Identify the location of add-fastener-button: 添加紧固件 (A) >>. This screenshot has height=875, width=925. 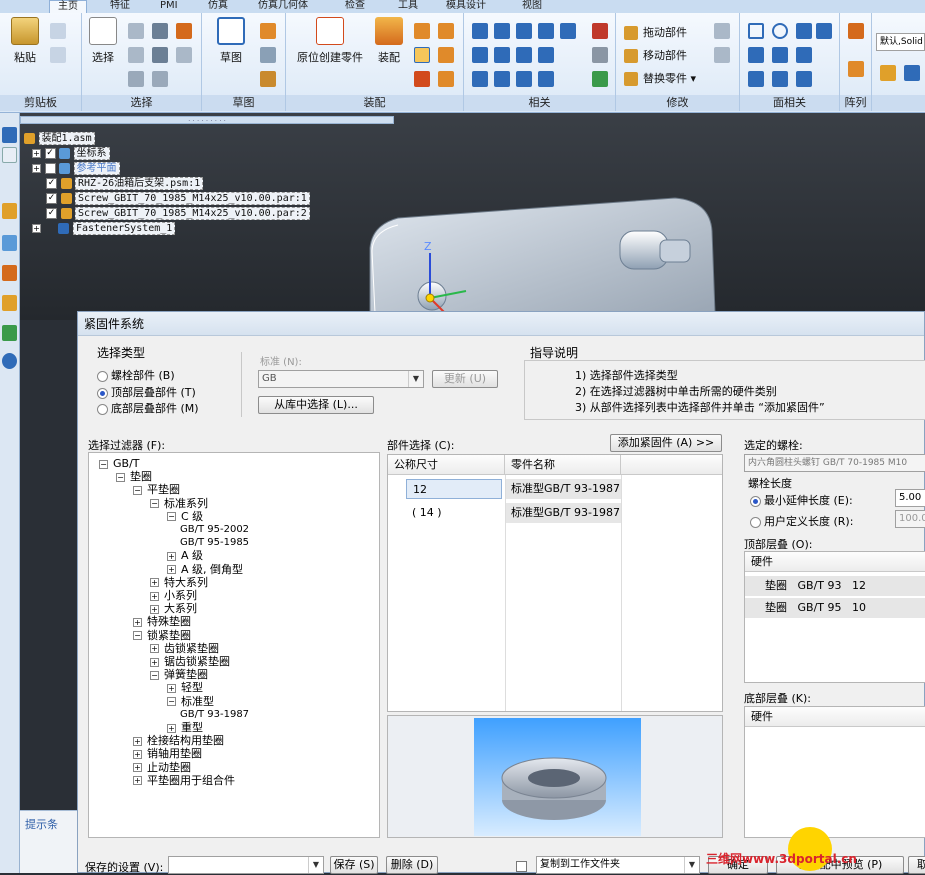
(666, 443).